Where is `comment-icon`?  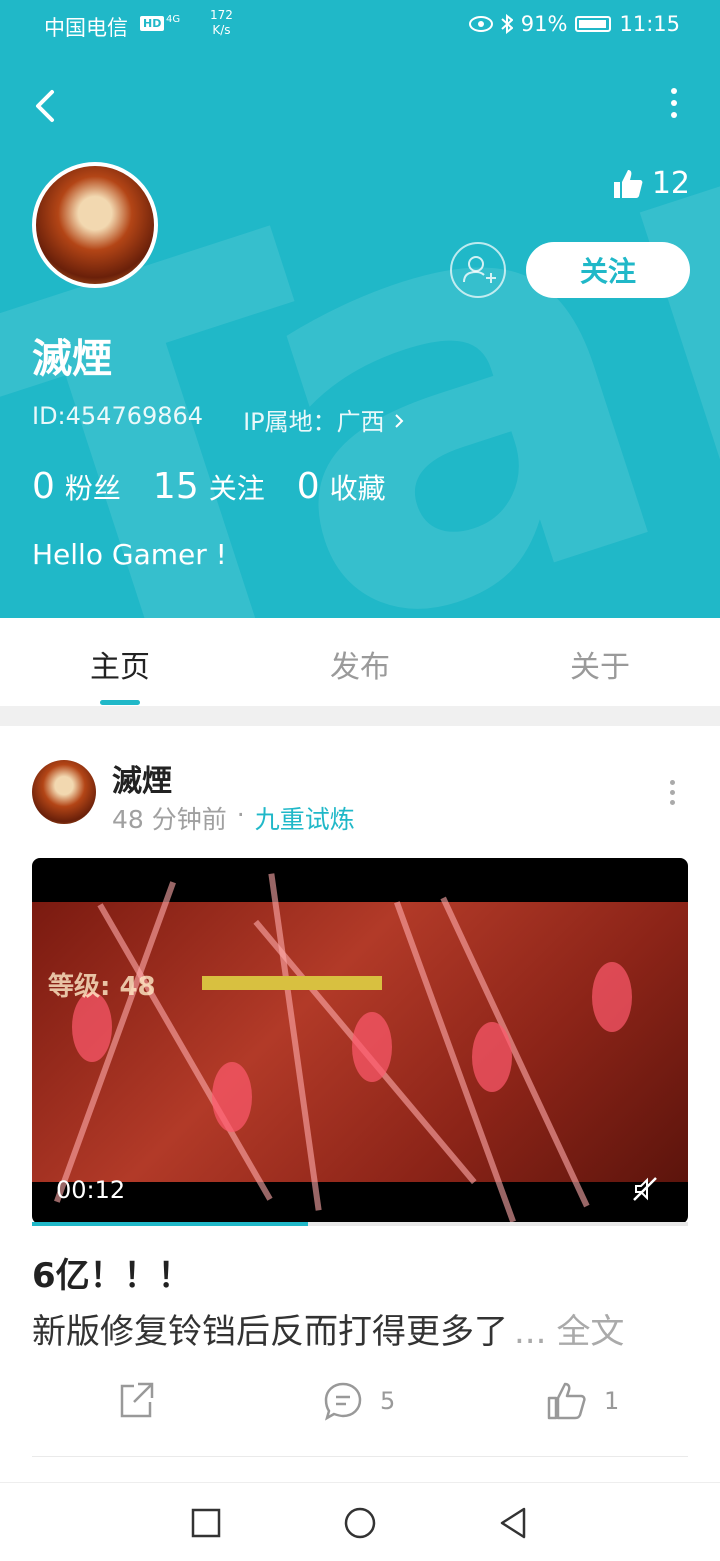 comment-icon is located at coordinates (343, 1401).